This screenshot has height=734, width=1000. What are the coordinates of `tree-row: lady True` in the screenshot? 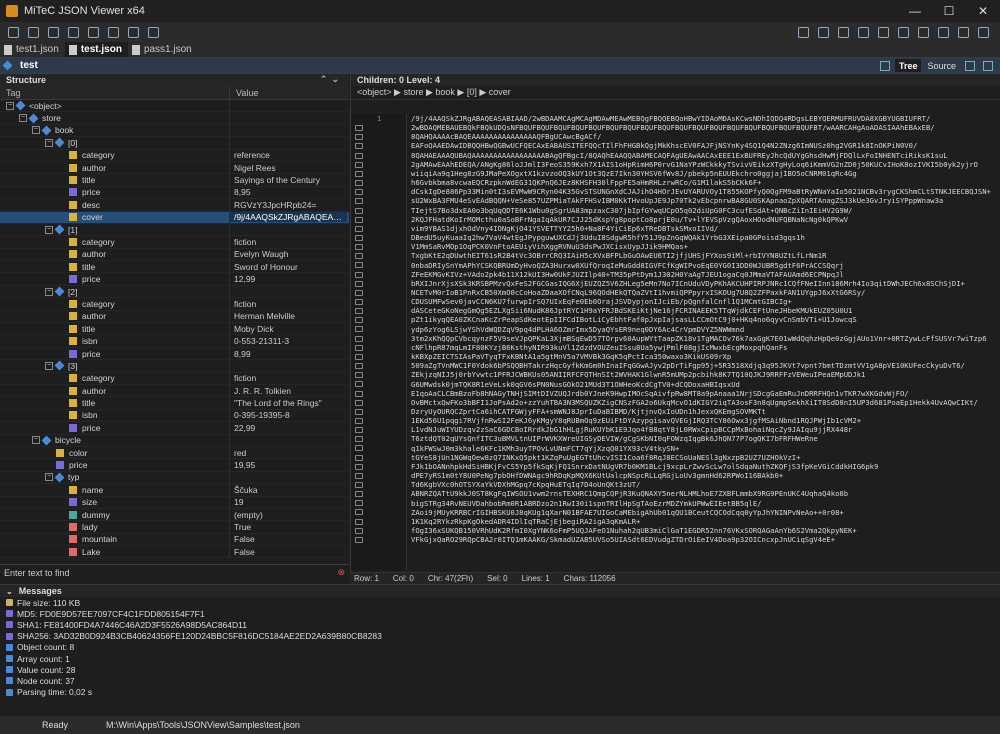 It's located at (174, 527).